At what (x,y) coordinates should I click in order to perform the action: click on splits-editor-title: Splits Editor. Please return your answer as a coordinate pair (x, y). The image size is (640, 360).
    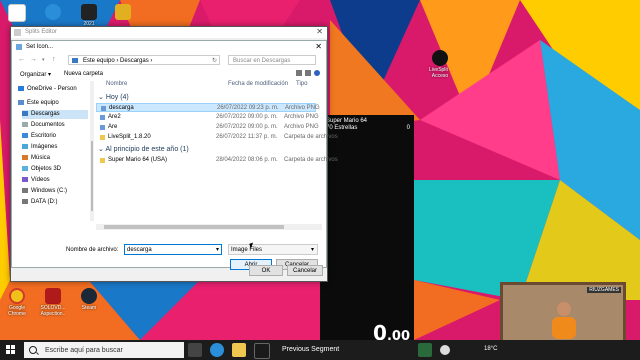
    Looking at the image, I should click on (41, 32).